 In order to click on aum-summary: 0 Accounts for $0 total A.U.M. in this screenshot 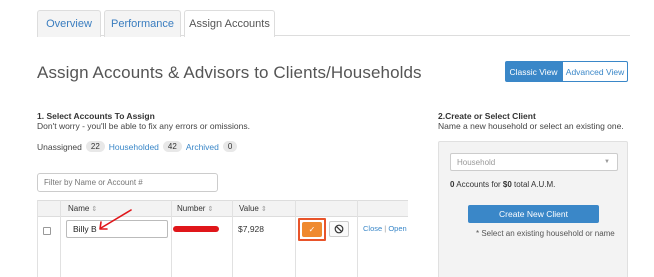, I will do `click(502, 184)`.